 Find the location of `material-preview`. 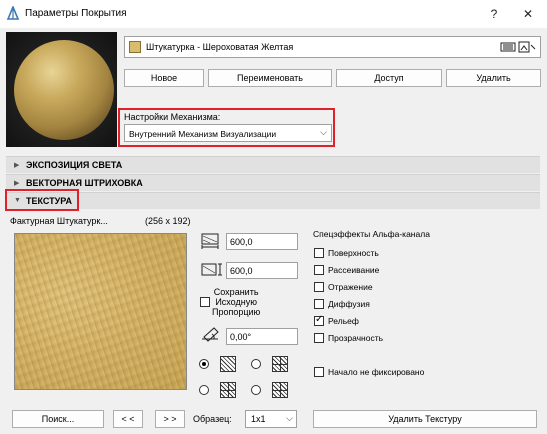

material-preview is located at coordinates (61, 89).